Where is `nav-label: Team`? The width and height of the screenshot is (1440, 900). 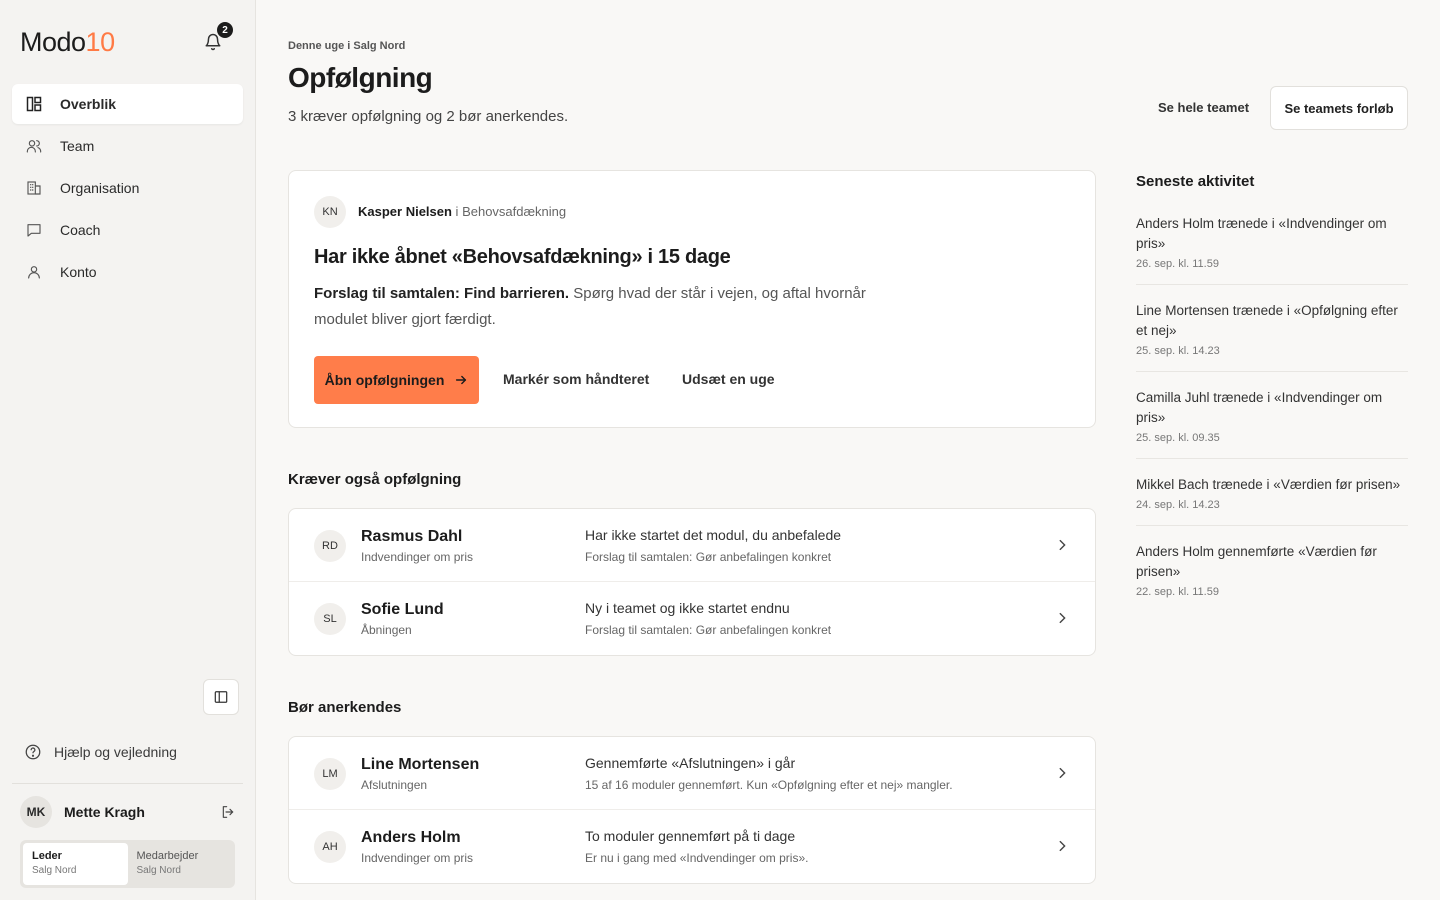 nav-label: Team is located at coordinates (77, 146).